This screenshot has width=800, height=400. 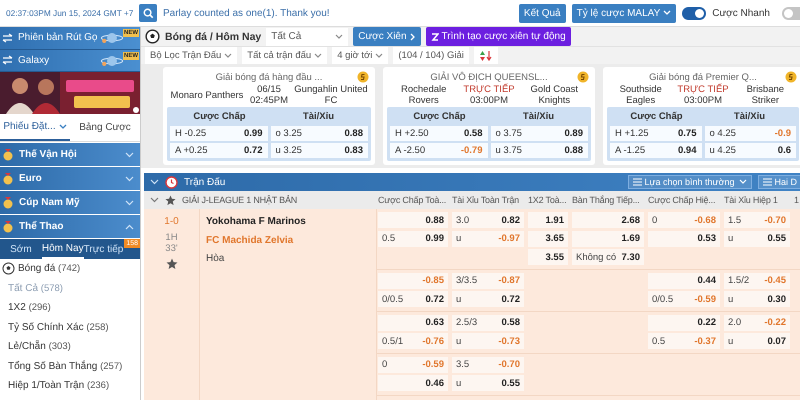 What do you see at coordinates (498, 36) in the screenshot?
I see `parlay-builder-button: Trình tạo cược xiên tự động` at bounding box center [498, 36].